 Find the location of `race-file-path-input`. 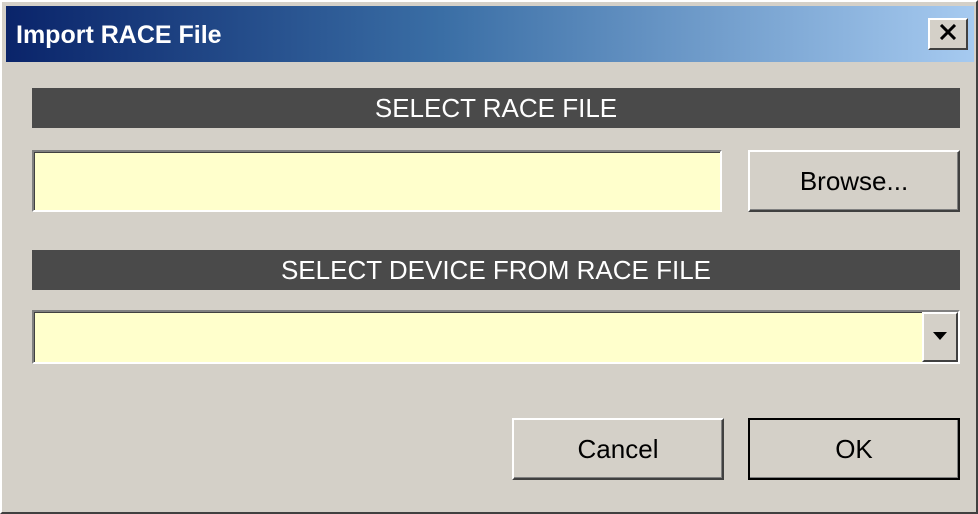

race-file-path-input is located at coordinates (377, 181).